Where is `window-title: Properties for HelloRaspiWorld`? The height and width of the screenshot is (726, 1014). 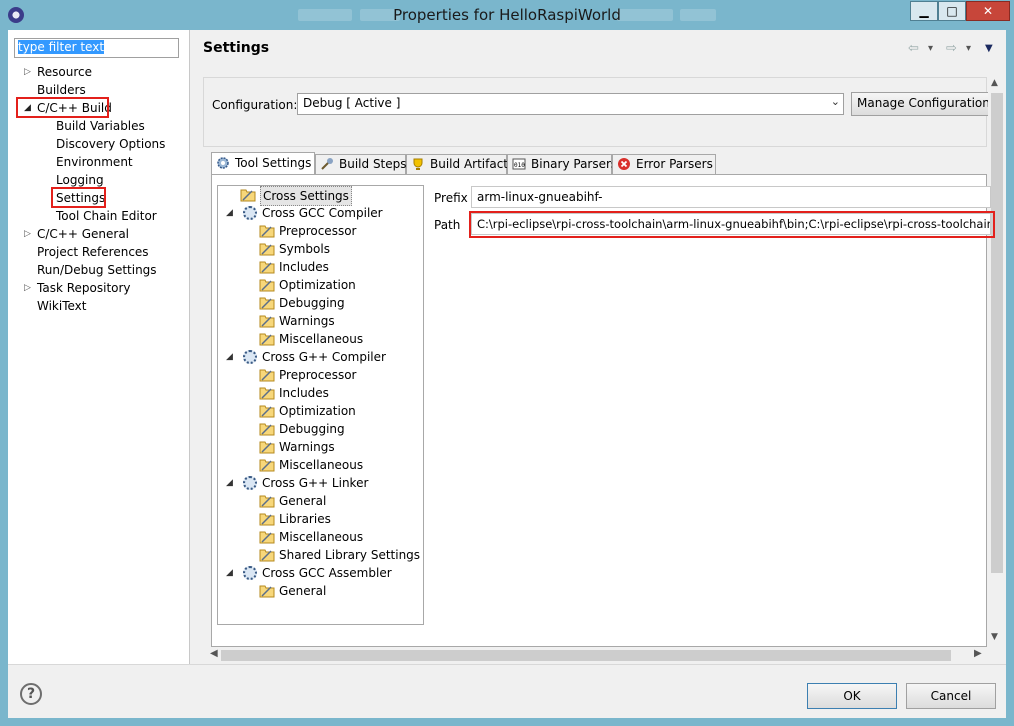
window-title: Properties for HelloRaspiWorld is located at coordinates (507, 15).